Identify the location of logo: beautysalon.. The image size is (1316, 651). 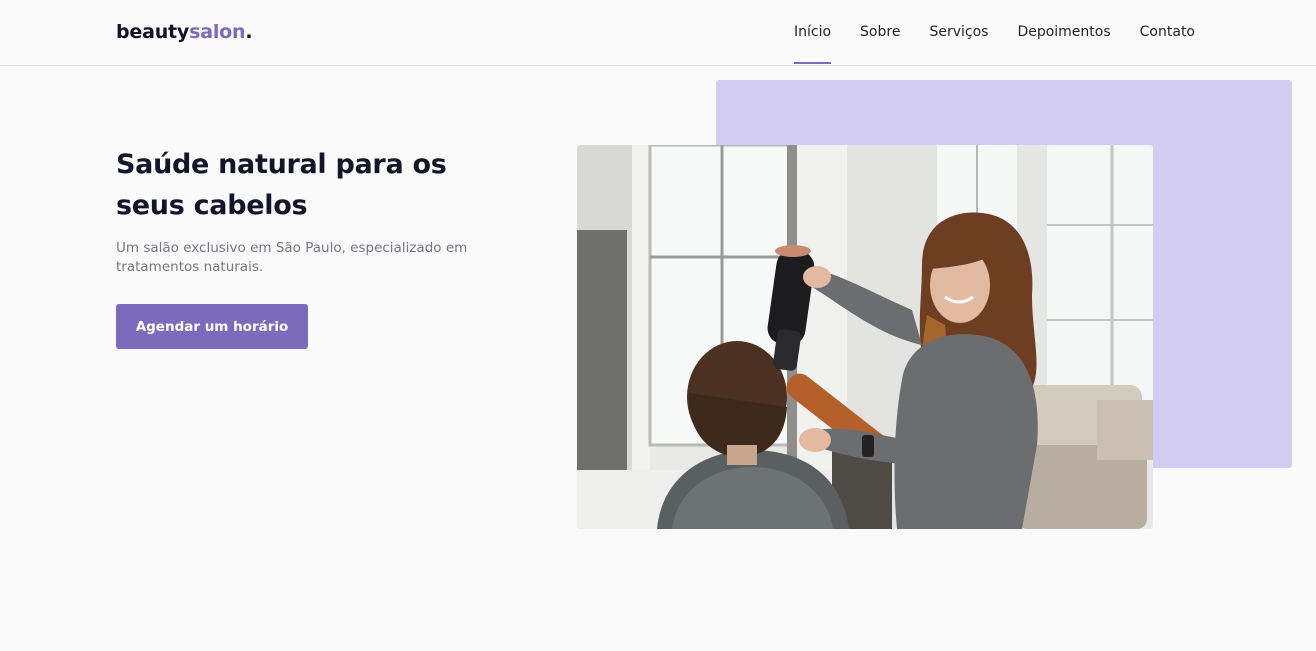
(184, 32).